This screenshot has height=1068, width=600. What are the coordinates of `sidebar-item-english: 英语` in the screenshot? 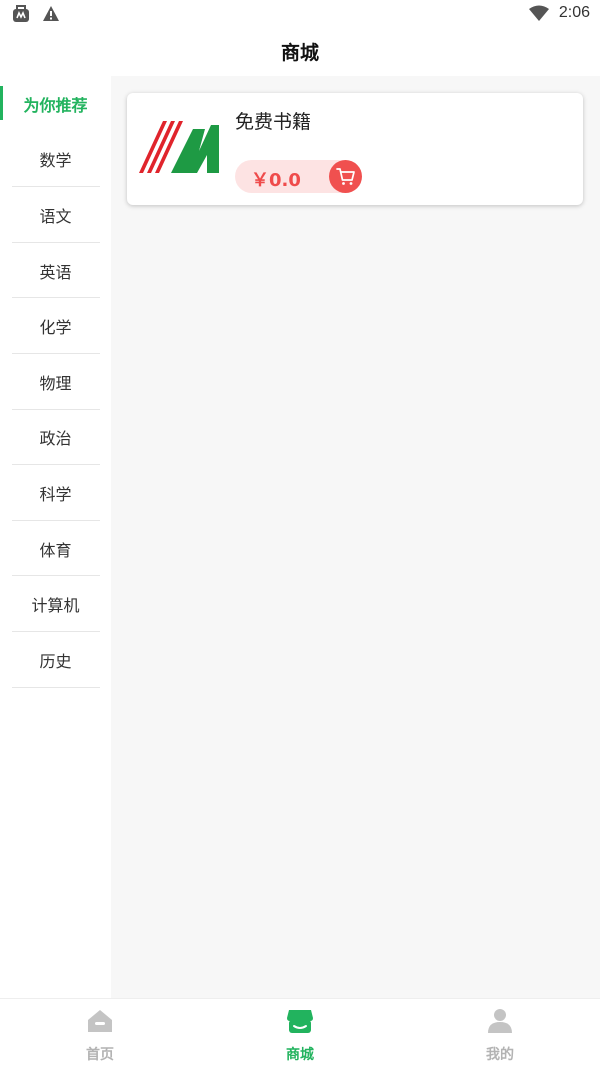 It's located at (55, 271).